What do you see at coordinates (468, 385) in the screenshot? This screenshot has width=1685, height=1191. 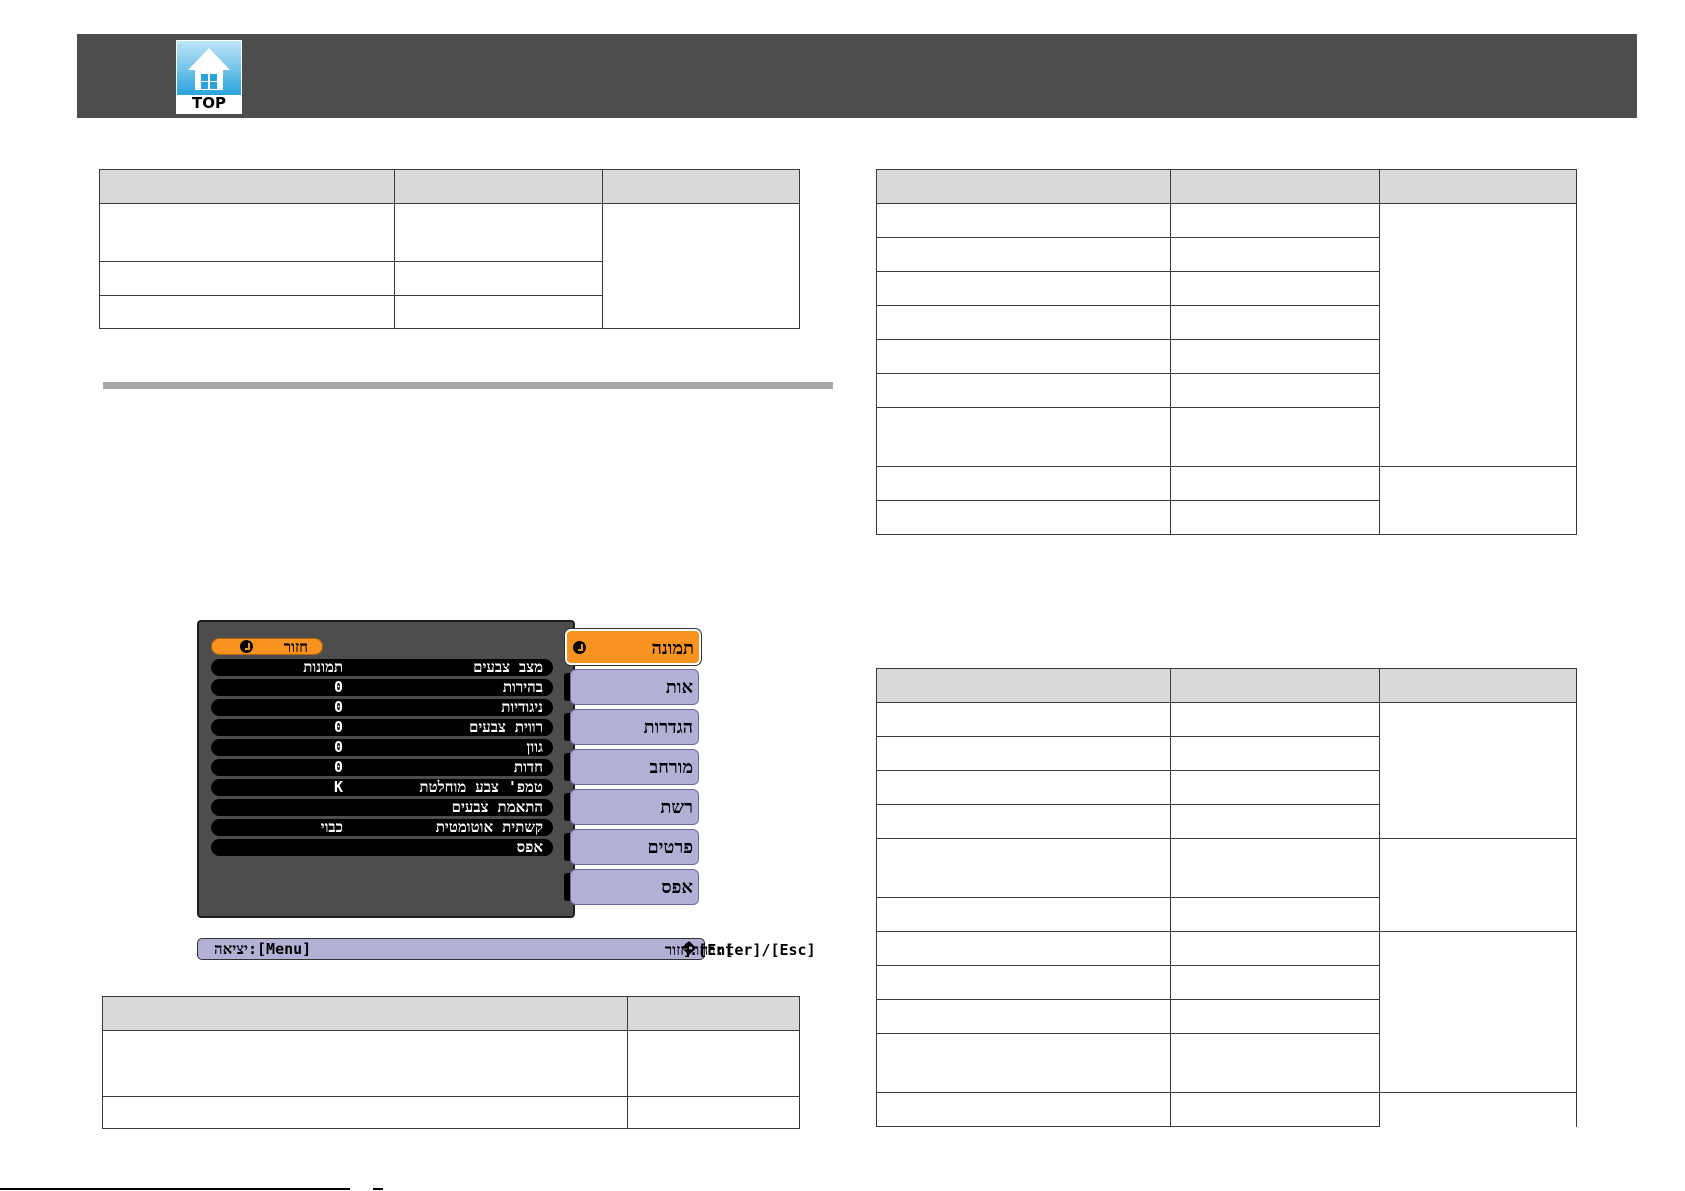 I see `section-divider` at bounding box center [468, 385].